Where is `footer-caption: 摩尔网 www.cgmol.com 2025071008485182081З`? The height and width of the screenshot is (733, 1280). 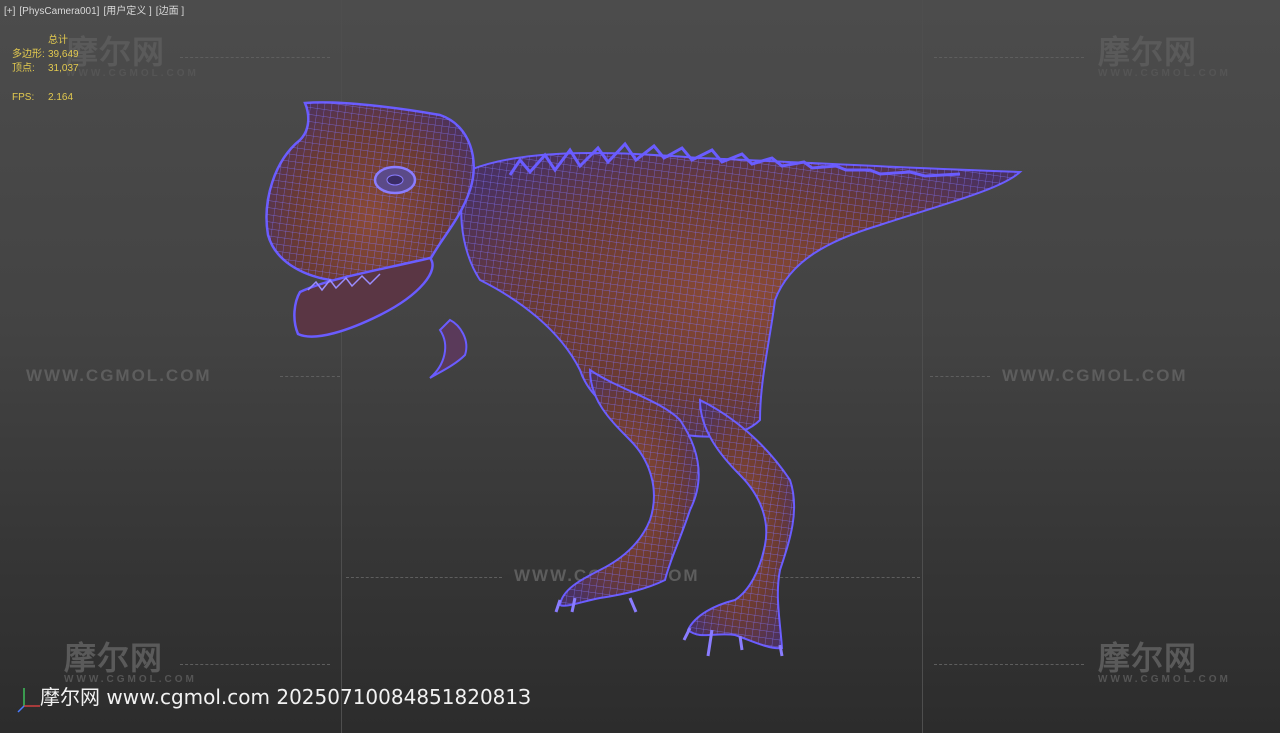 footer-caption: 摩尔网 www.cgmol.com 2025071008485182081З is located at coordinates (285, 697).